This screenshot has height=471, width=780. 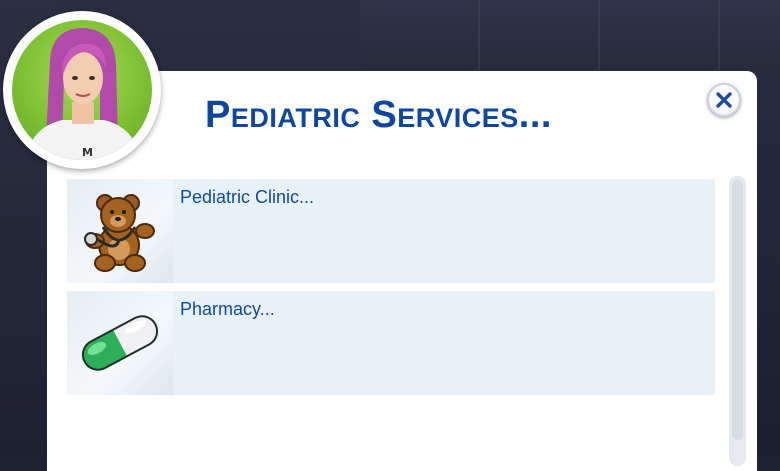 I want to click on pill-capsule-icon, so click(x=120, y=343).